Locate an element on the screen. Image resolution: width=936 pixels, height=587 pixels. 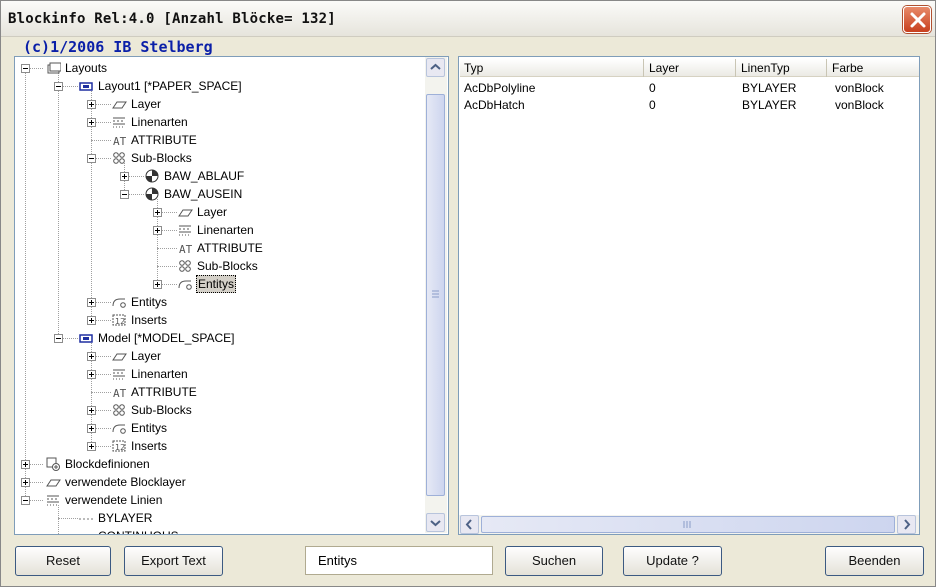
scroll-right-button is located at coordinates (906, 524).